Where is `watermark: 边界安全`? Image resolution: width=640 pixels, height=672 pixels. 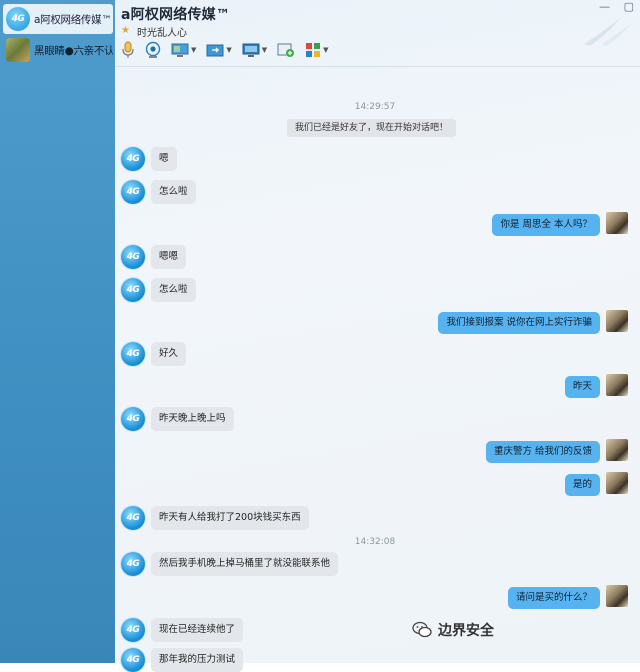 watermark: 边界安全 is located at coordinates (453, 630).